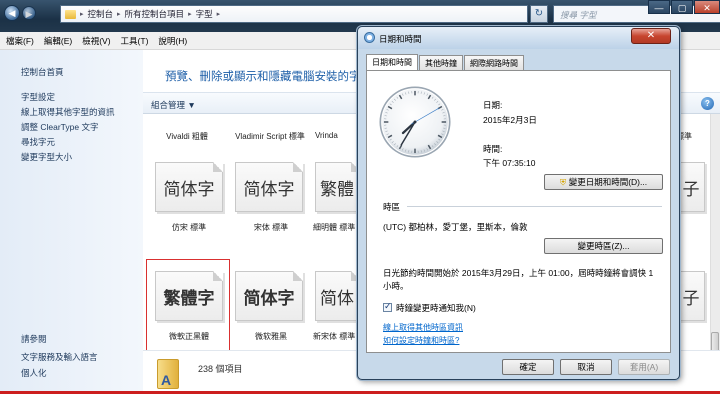  What do you see at coordinates (220, 369) in the screenshot?
I see `item-count: 238 個項目` at bounding box center [220, 369].